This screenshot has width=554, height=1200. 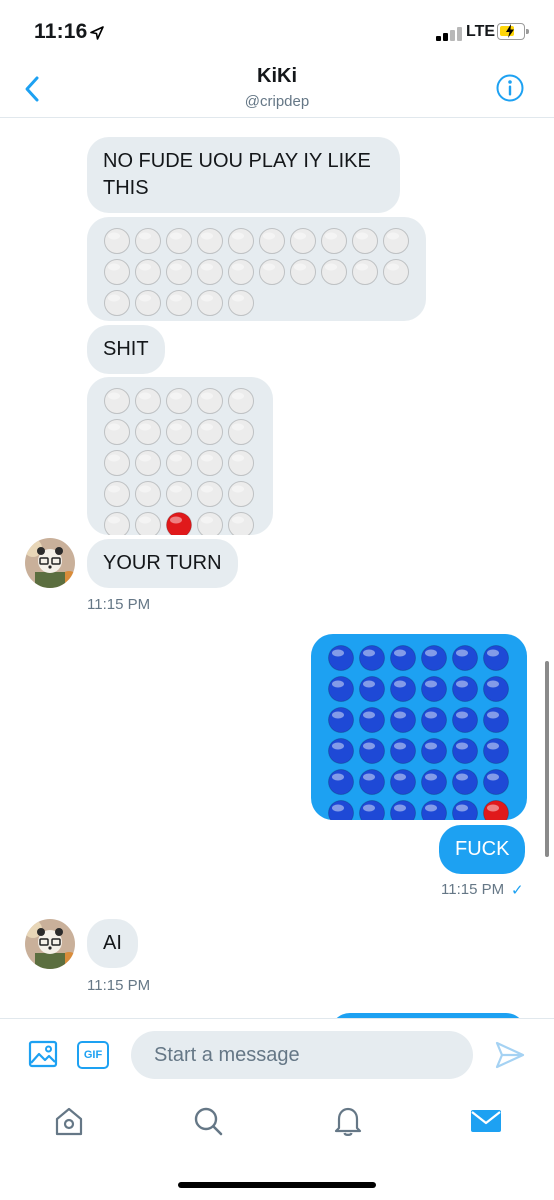 What do you see at coordinates (243, 175) in the screenshot?
I see `incoming-message: NO FUDE UOU PLAY IY LIKE THIS` at bounding box center [243, 175].